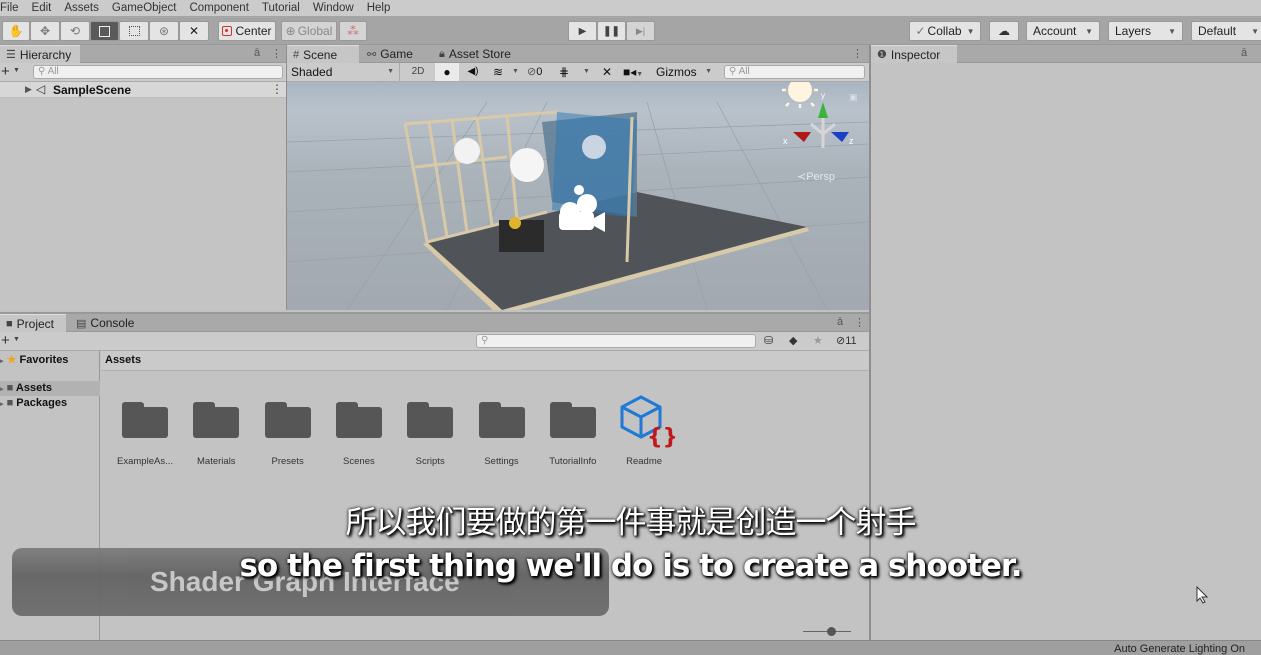  What do you see at coordinates (143, 90) in the screenshot?
I see `scene-row: ▶ ◁ SampleScene ⋮` at bounding box center [143, 90].